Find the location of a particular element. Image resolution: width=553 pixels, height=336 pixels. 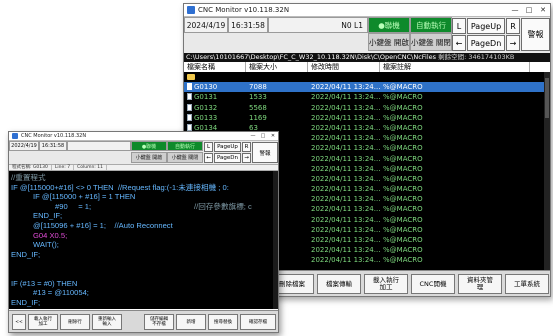

file-note is located at coordinates (455, 77).